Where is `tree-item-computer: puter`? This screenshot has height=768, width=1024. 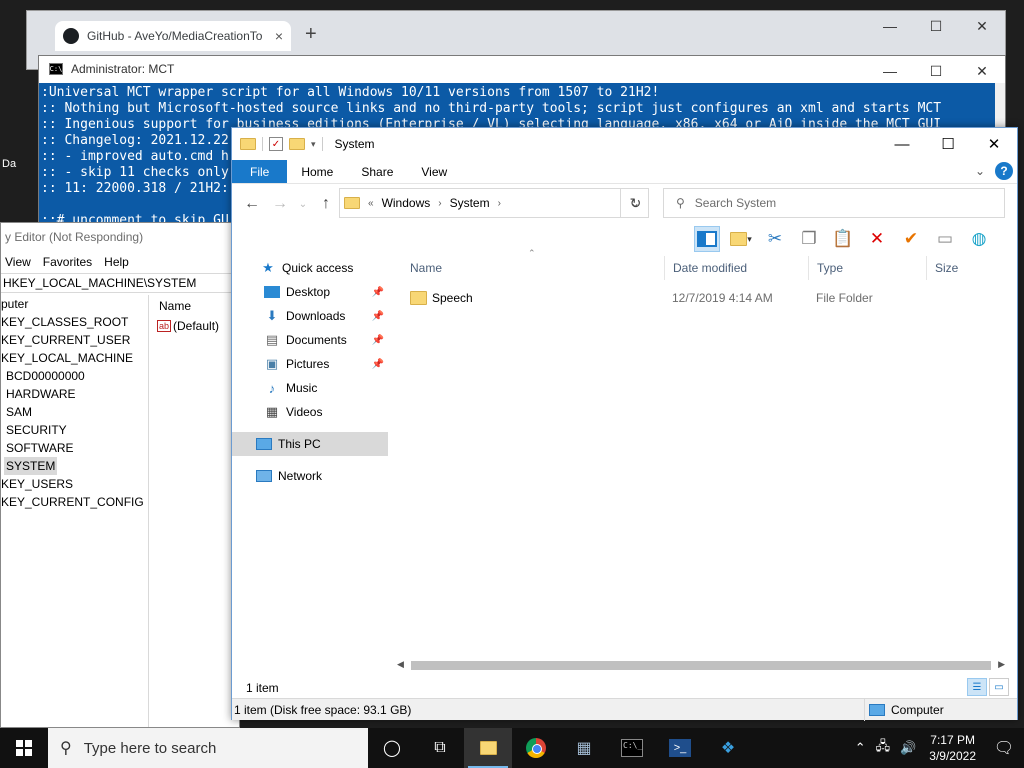
tree-item-computer: puter is located at coordinates (74, 304).